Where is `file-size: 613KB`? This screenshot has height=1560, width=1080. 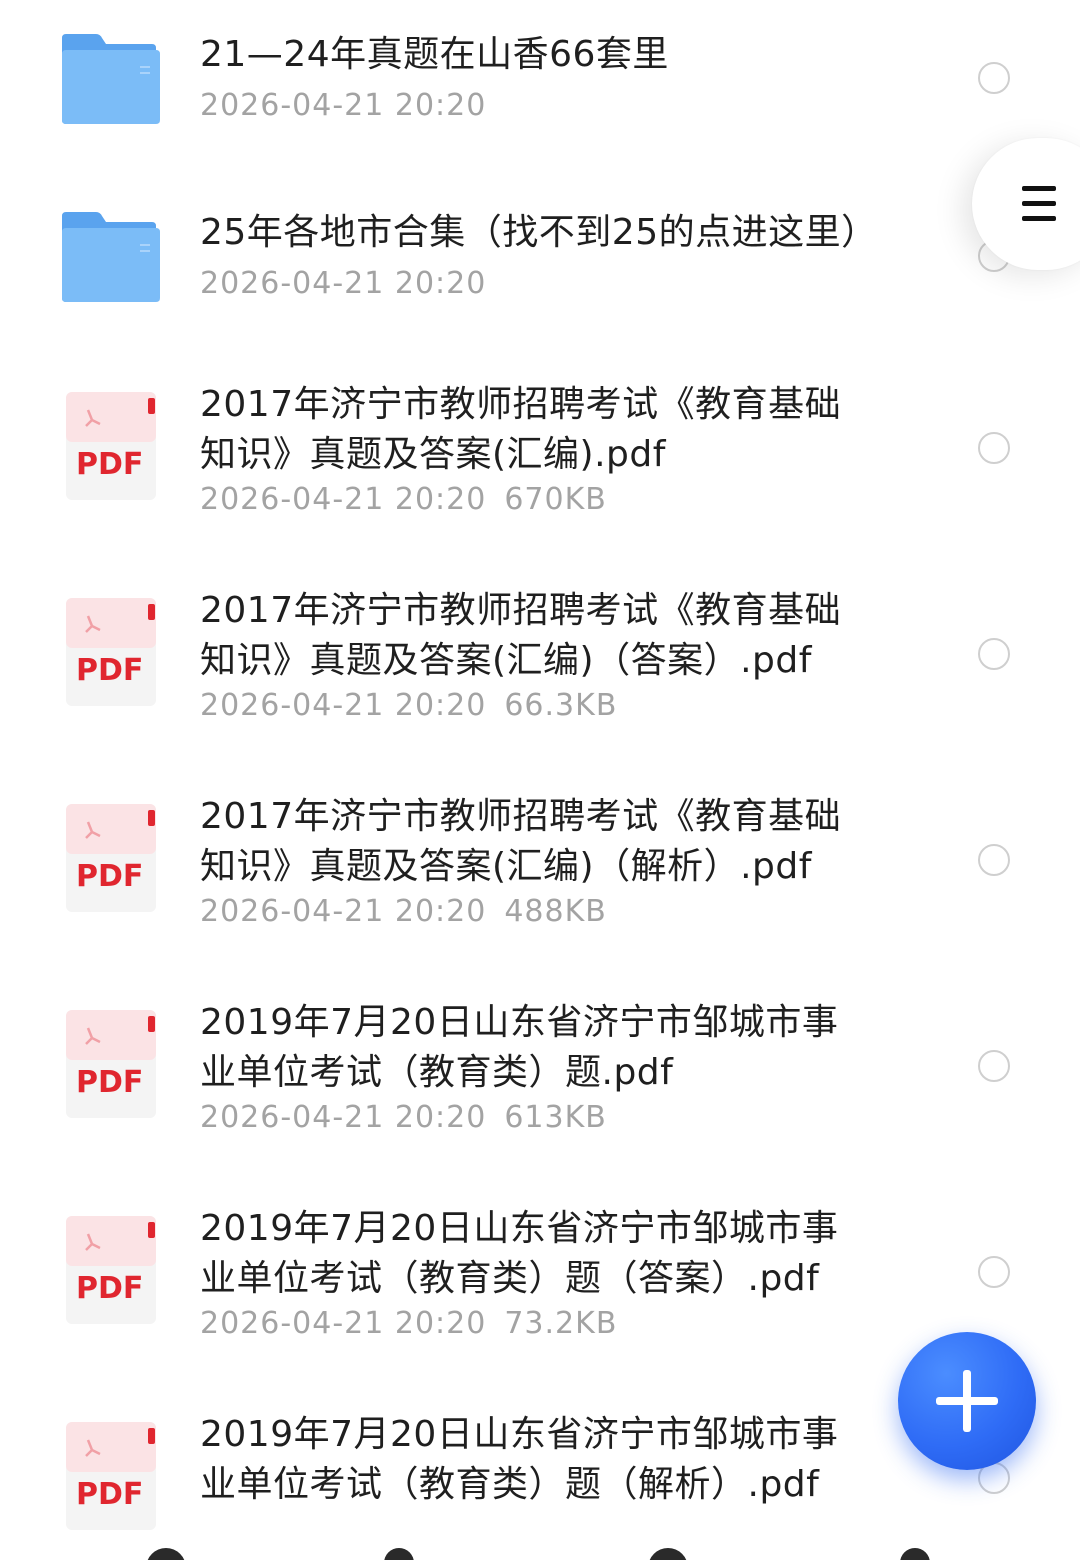 file-size: 613KB is located at coordinates (555, 1117).